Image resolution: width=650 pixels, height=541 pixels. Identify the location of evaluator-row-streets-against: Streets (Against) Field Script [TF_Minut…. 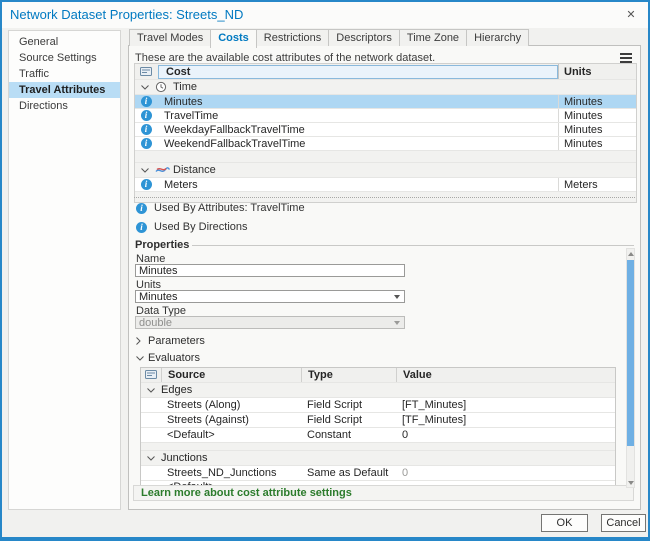
(378, 420).